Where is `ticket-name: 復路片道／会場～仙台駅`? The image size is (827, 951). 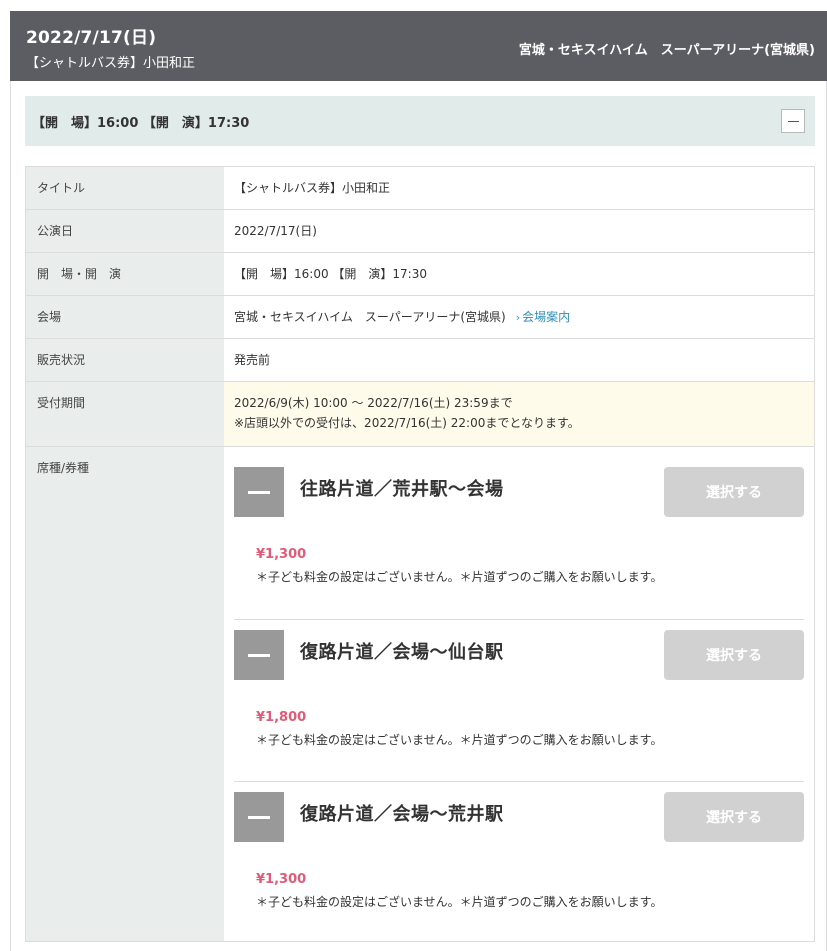
ticket-name: 復路片道／会場～仙台駅 is located at coordinates (402, 652).